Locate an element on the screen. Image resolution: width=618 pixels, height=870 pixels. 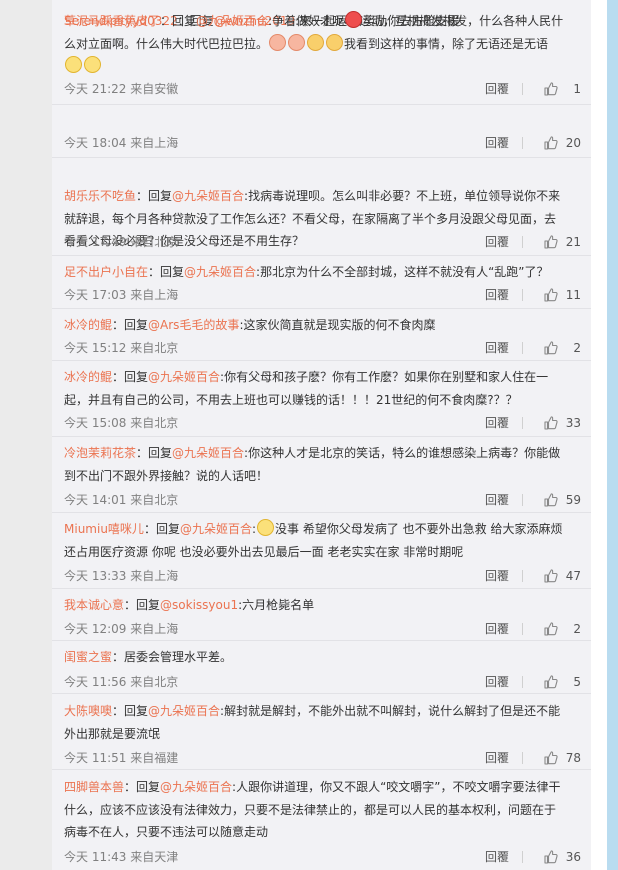
comment-time-location: 今天 21:22 来自安徽 is located at coordinates (121, 89).